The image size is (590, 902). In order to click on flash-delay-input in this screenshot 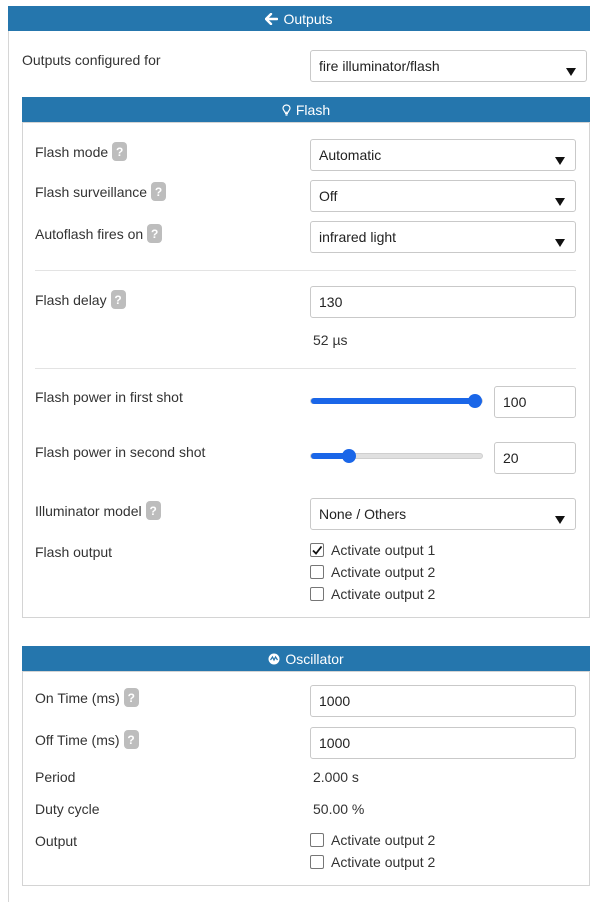, I will do `click(443, 302)`.